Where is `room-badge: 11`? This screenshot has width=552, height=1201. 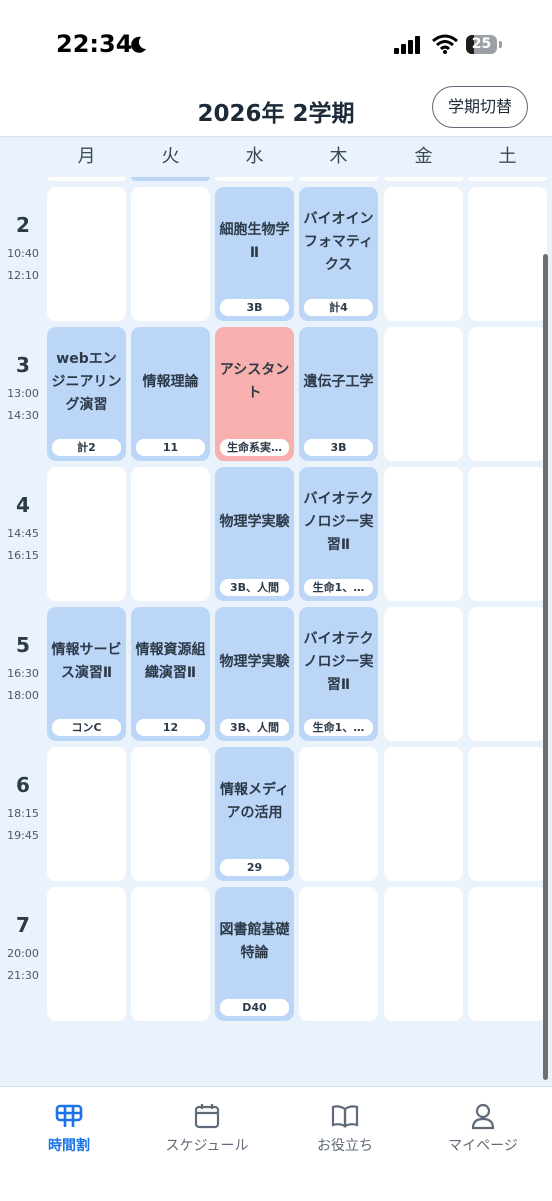
room-badge: 11 is located at coordinates (170, 447).